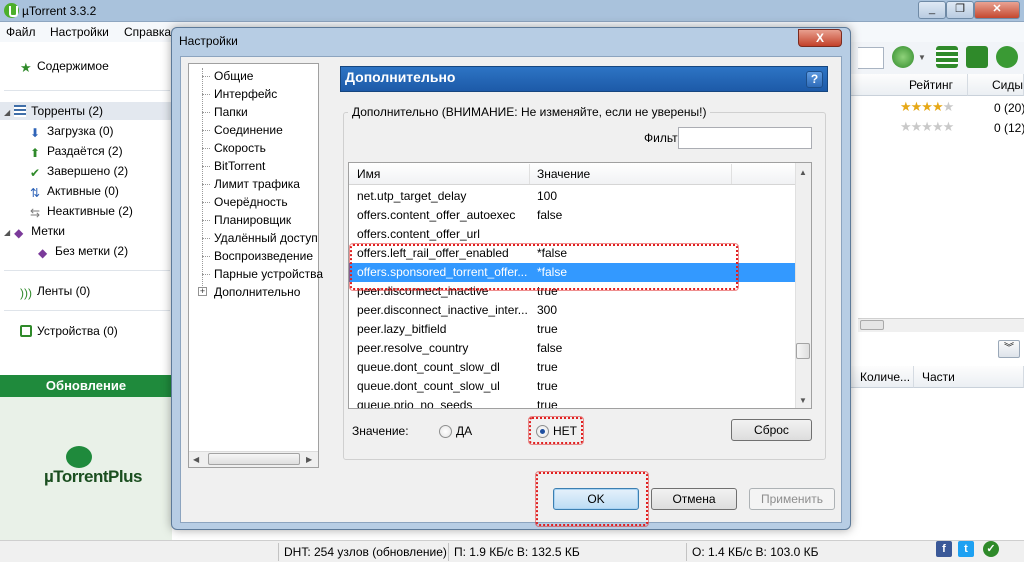  What do you see at coordinates (803, 172) in the screenshot?
I see `scroll-up-icon: ▲` at bounding box center [803, 172].